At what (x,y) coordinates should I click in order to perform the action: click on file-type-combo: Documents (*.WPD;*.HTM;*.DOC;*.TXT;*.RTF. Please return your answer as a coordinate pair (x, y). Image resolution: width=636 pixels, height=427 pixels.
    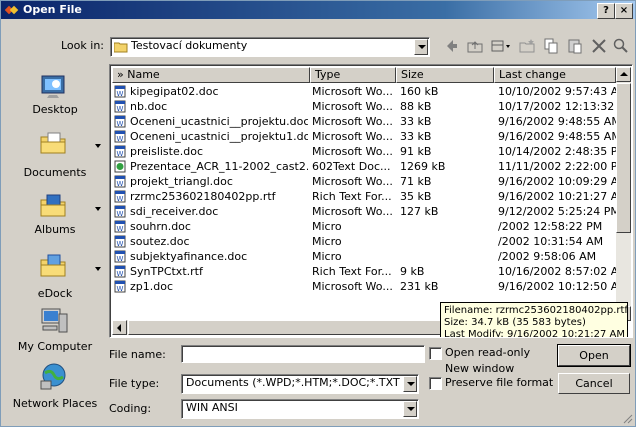
    Looking at the image, I should click on (300, 384).